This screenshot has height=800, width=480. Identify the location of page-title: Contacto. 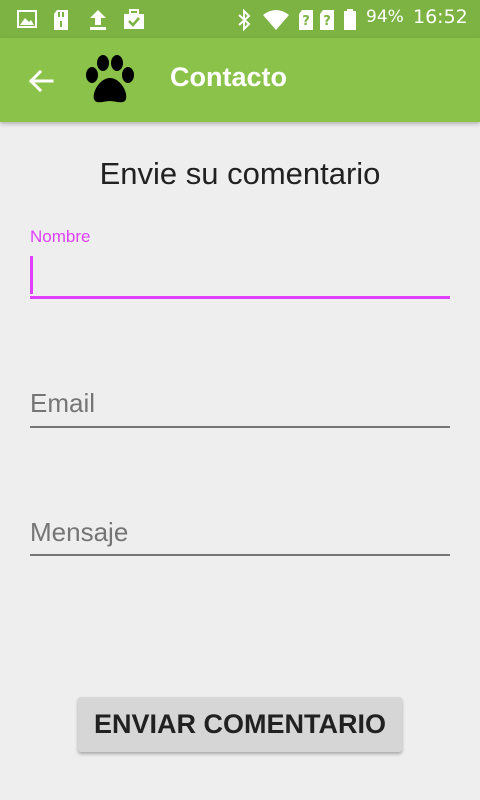
(228, 77).